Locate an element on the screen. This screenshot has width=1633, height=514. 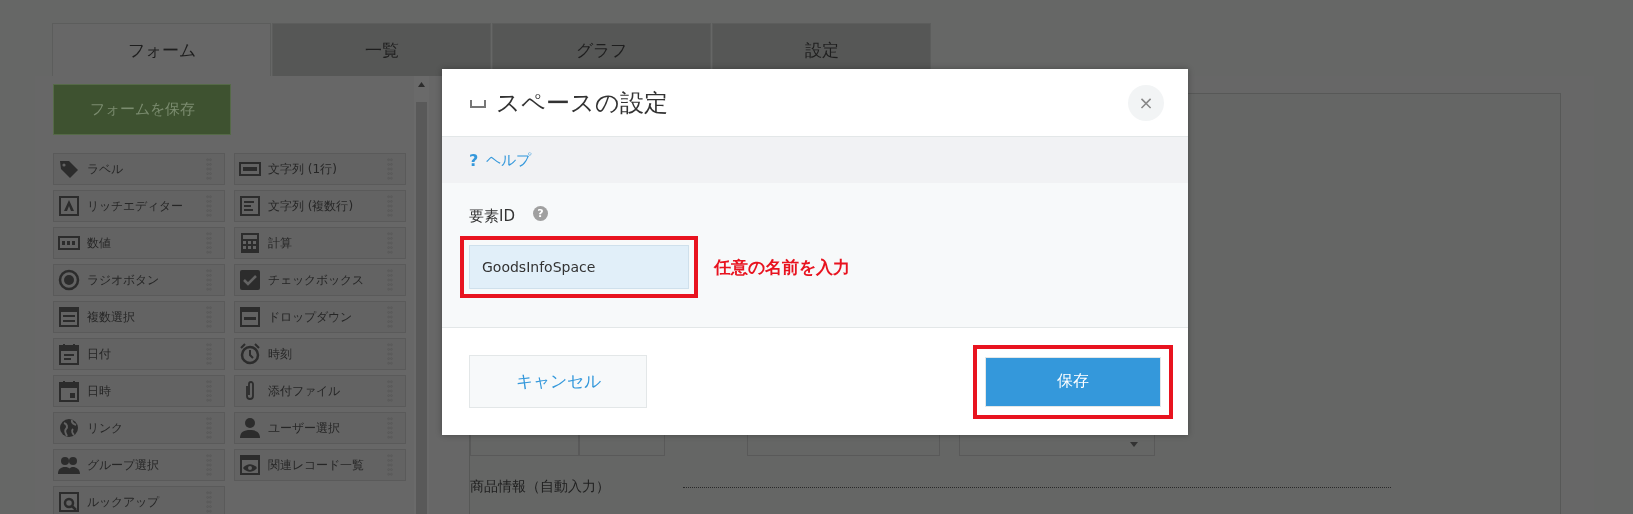
field-type-label: 日時 is located at coordinates (99, 391).